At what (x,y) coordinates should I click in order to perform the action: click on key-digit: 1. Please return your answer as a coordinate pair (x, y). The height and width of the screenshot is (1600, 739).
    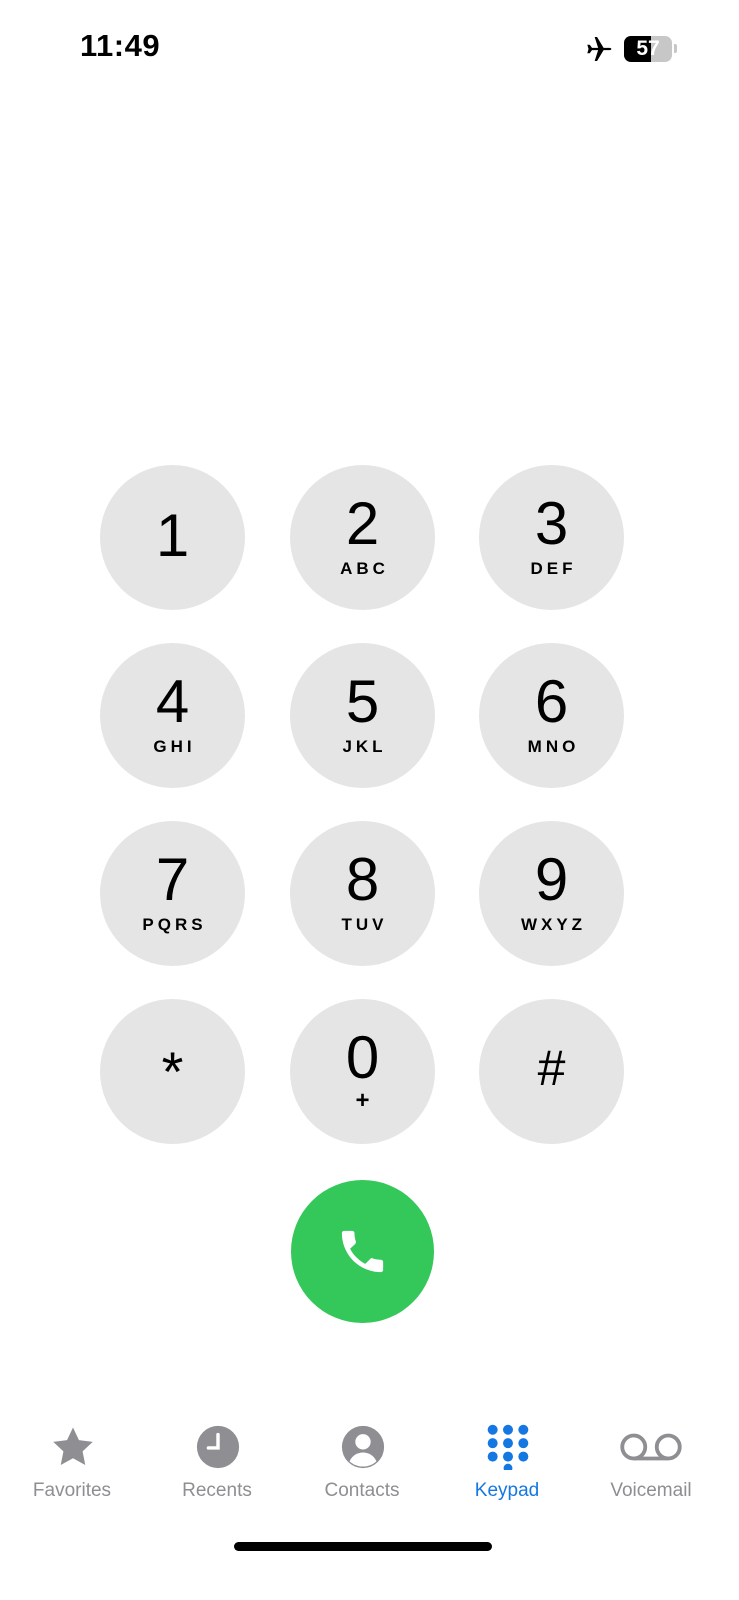
    Looking at the image, I should click on (172, 535).